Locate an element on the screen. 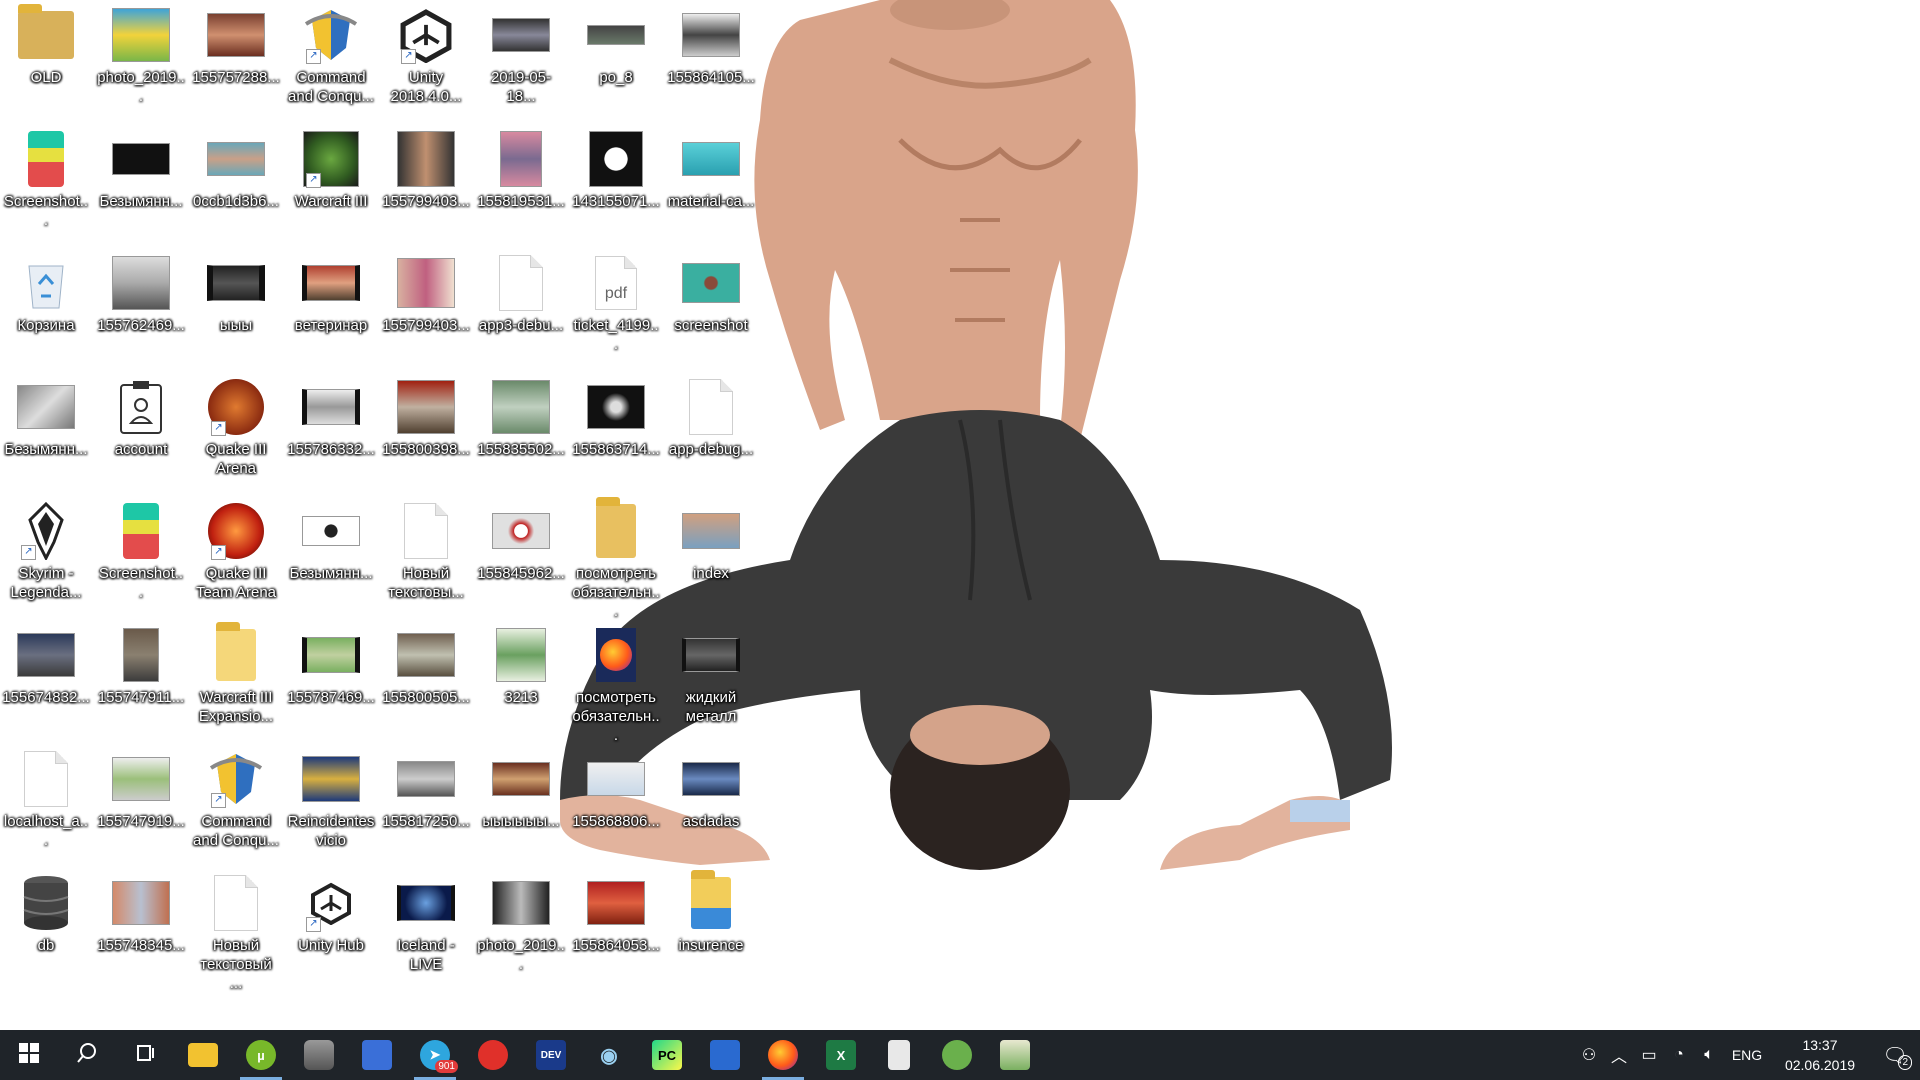 This screenshot has width=1920, height=1080. taskbar-image-app is located at coordinates (1015, 1055).